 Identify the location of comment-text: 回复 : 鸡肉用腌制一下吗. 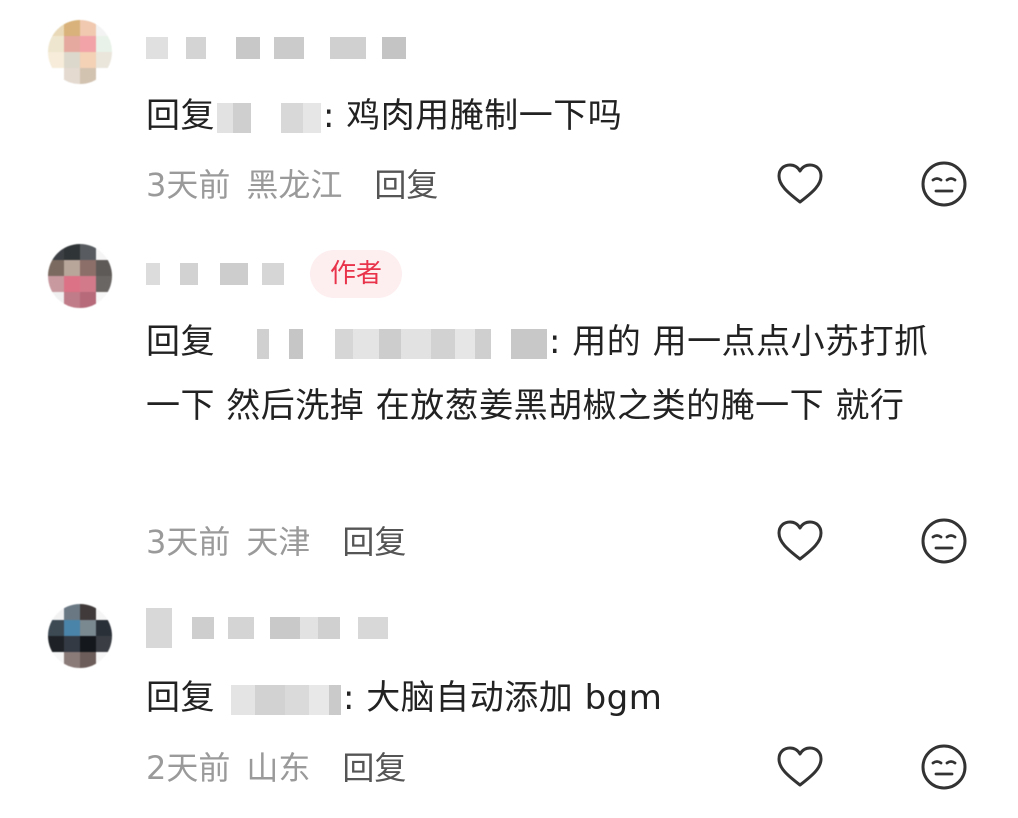
(552, 116).